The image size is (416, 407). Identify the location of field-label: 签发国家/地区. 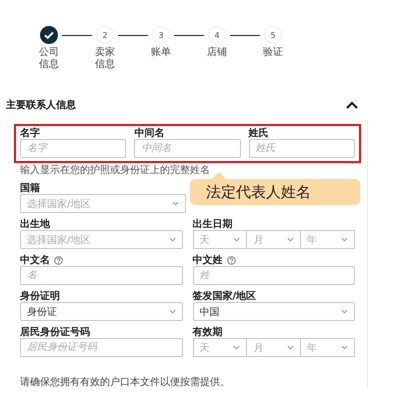
(224, 296).